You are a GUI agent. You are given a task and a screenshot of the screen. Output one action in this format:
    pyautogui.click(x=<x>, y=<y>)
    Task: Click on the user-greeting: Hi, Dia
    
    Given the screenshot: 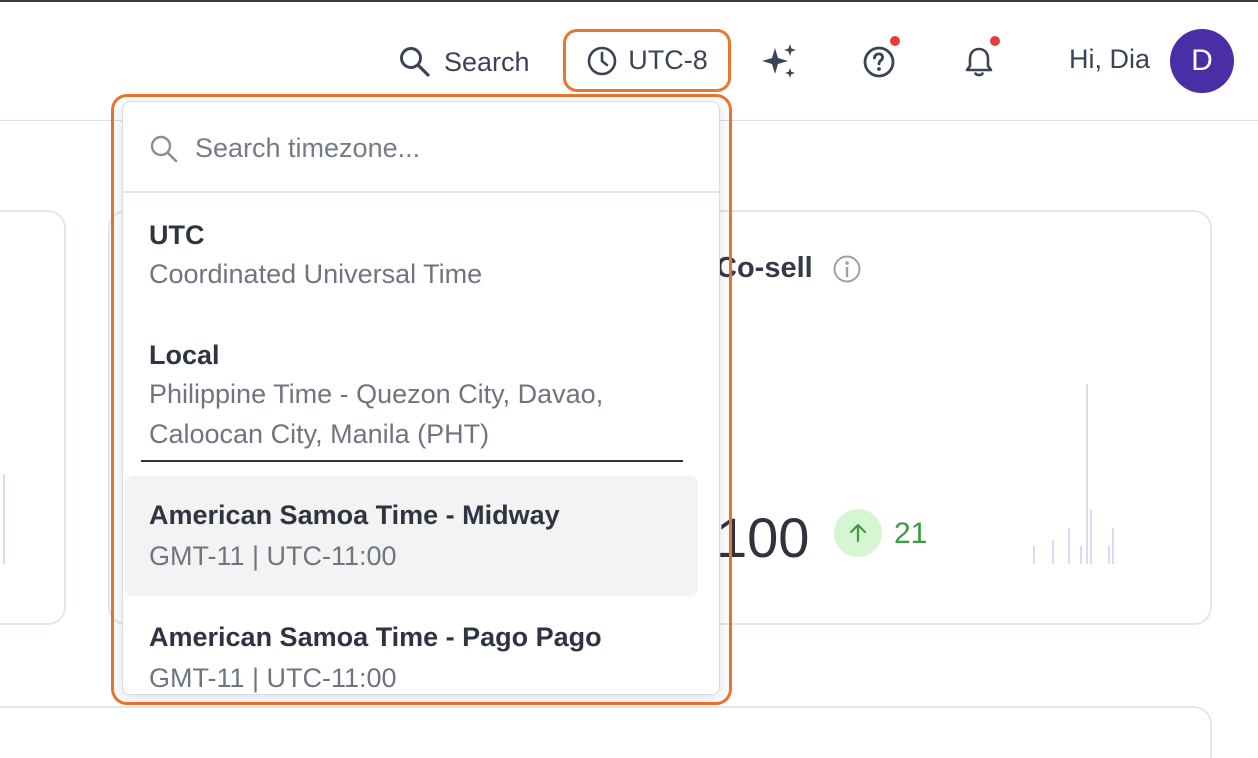 What is the action you would take?
    pyautogui.click(x=1110, y=59)
    